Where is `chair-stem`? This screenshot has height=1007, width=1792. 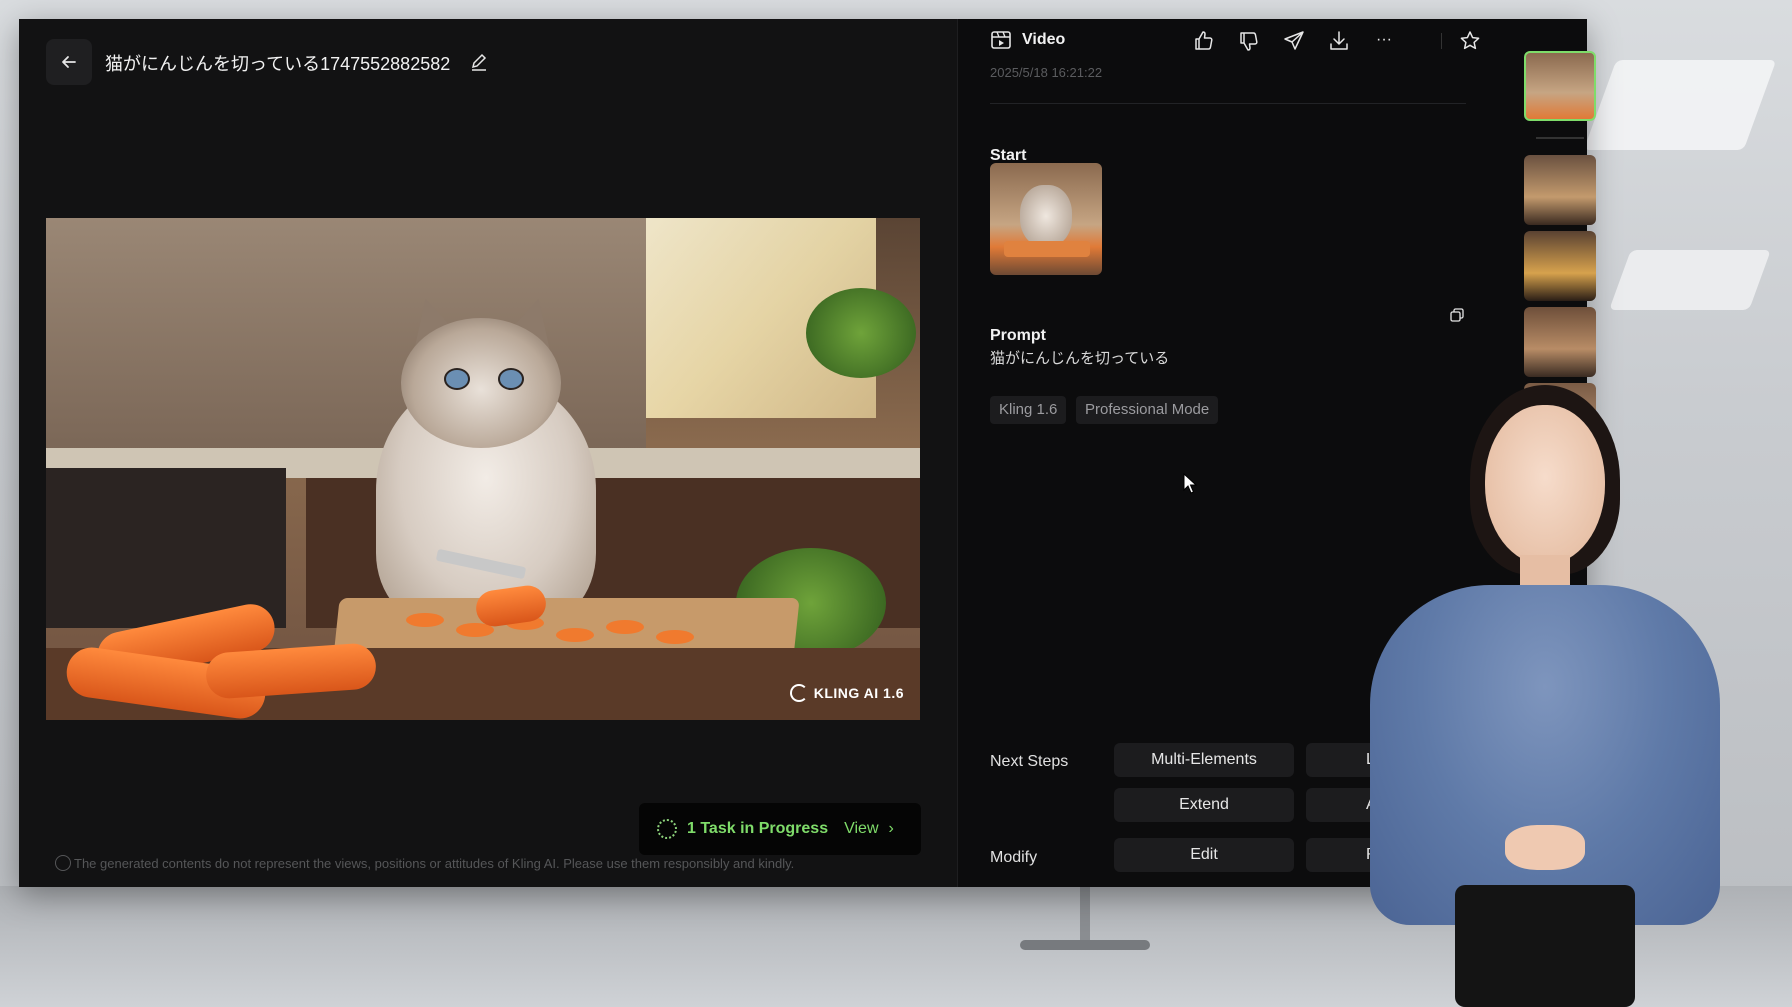
chair-stem is located at coordinates (1085, 916).